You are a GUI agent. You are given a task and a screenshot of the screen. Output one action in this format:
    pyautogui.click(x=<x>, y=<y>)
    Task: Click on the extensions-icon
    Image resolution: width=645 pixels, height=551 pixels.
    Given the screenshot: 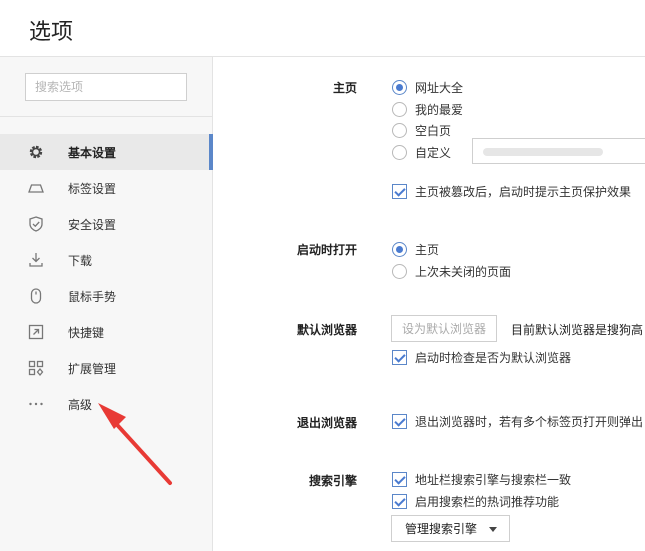 What is the action you would take?
    pyautogui.click(x=36, y=368)
    